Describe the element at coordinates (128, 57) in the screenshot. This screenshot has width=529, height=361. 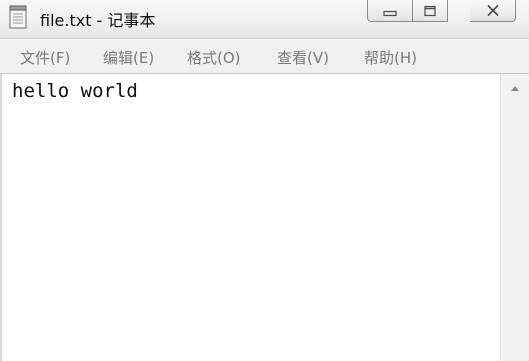
I see `menu-edit: 编辑(E)` at that location.